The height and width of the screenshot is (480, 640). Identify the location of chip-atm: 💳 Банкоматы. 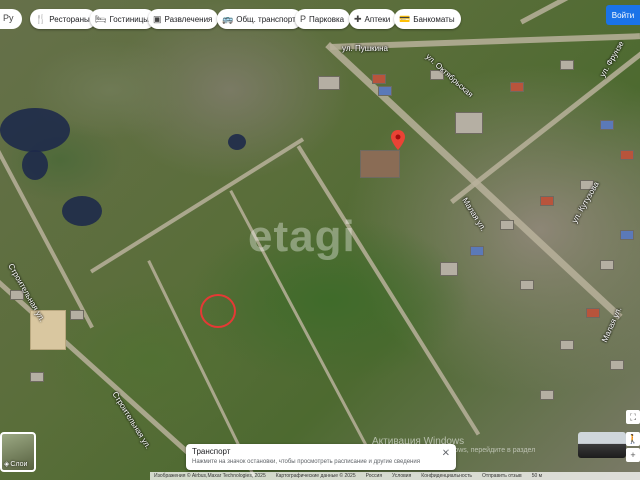
(427, 19).